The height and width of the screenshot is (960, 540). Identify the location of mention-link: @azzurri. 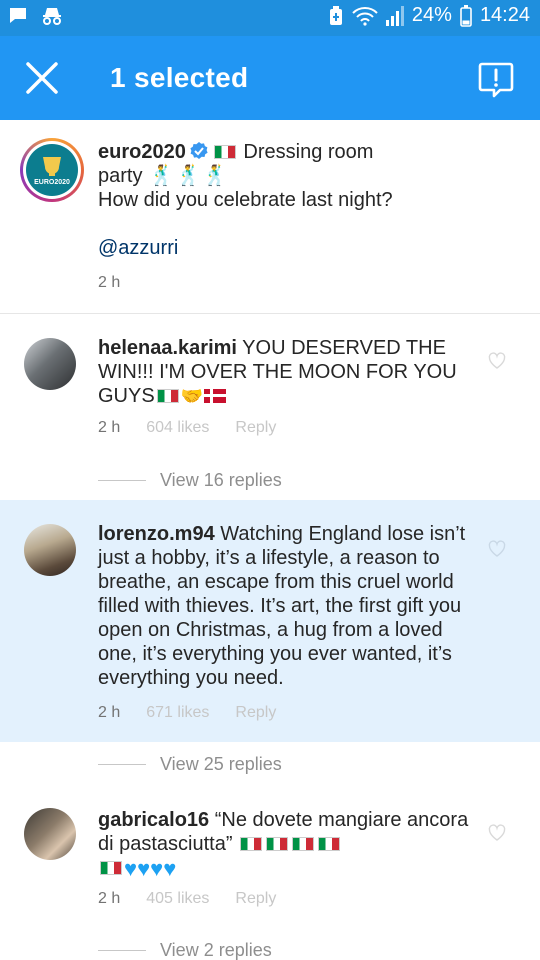
(138, 248).